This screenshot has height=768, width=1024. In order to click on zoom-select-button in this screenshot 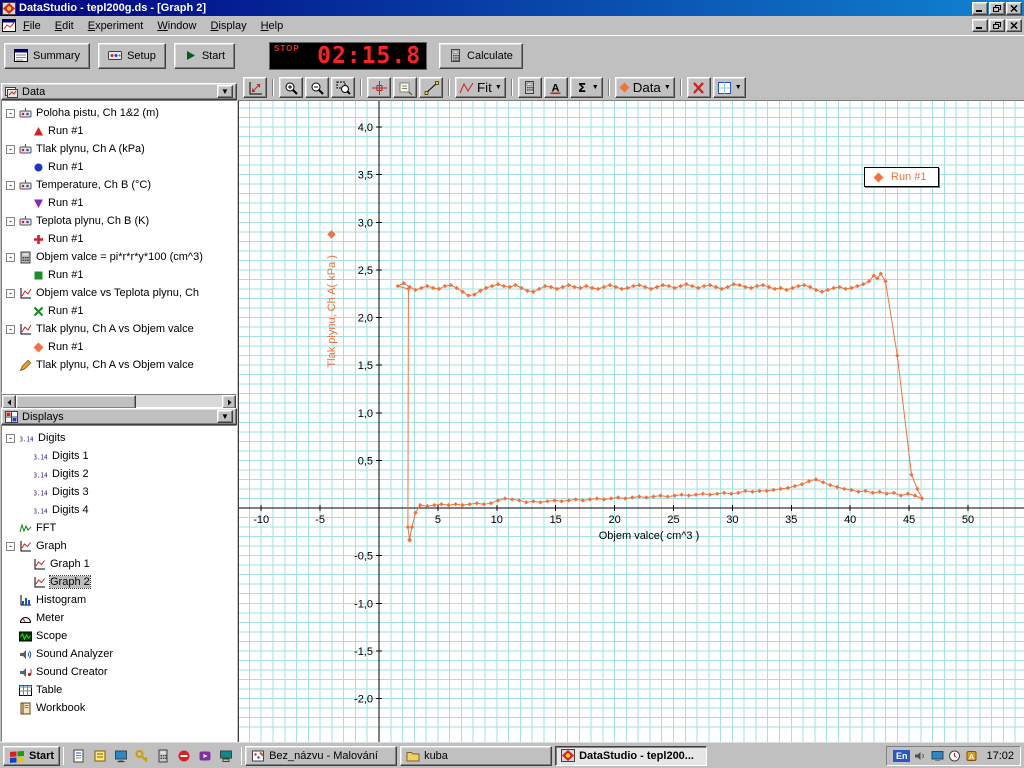, I will do `click(343, 87)`.